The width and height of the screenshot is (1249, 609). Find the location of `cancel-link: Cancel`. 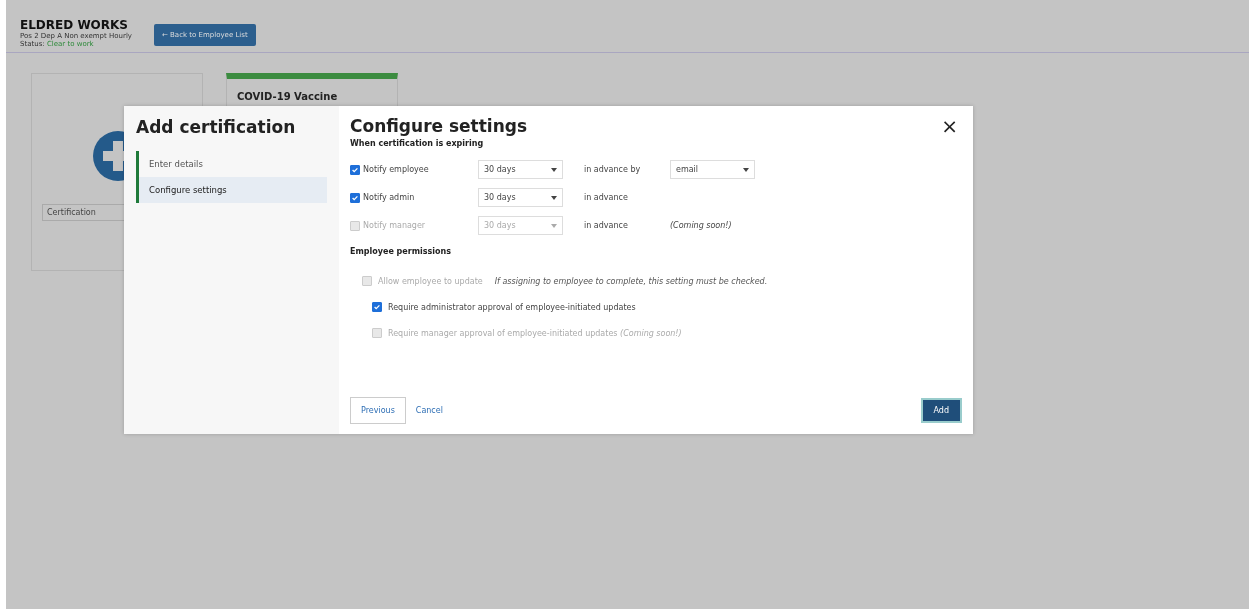

cancel-link: Cancel is located at coordinates (429, 410).